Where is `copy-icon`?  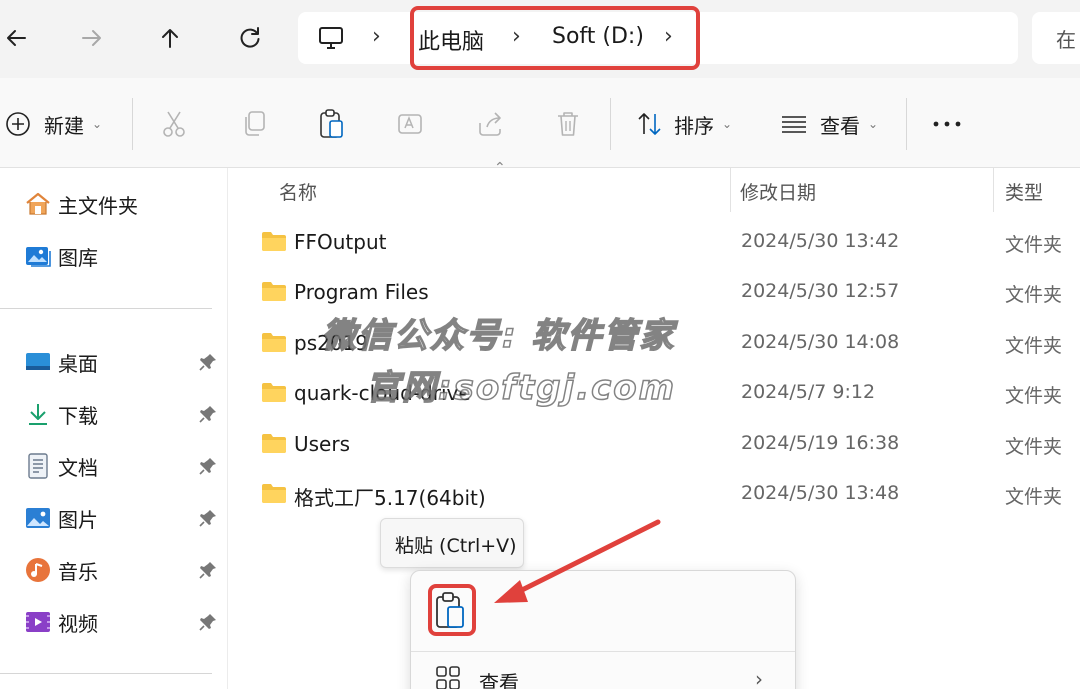 copy-icon is located at coordinates (254, 124).